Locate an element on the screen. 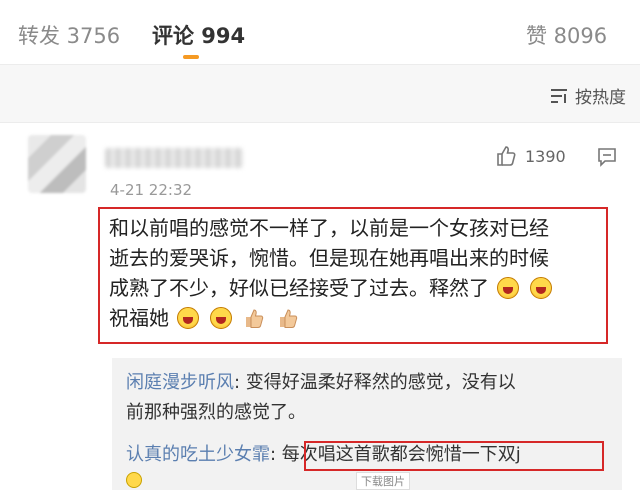 Image resolution: width=640 pixels, height=490 pixels. highlighted-reply-box is located at coordinates (454, 456).